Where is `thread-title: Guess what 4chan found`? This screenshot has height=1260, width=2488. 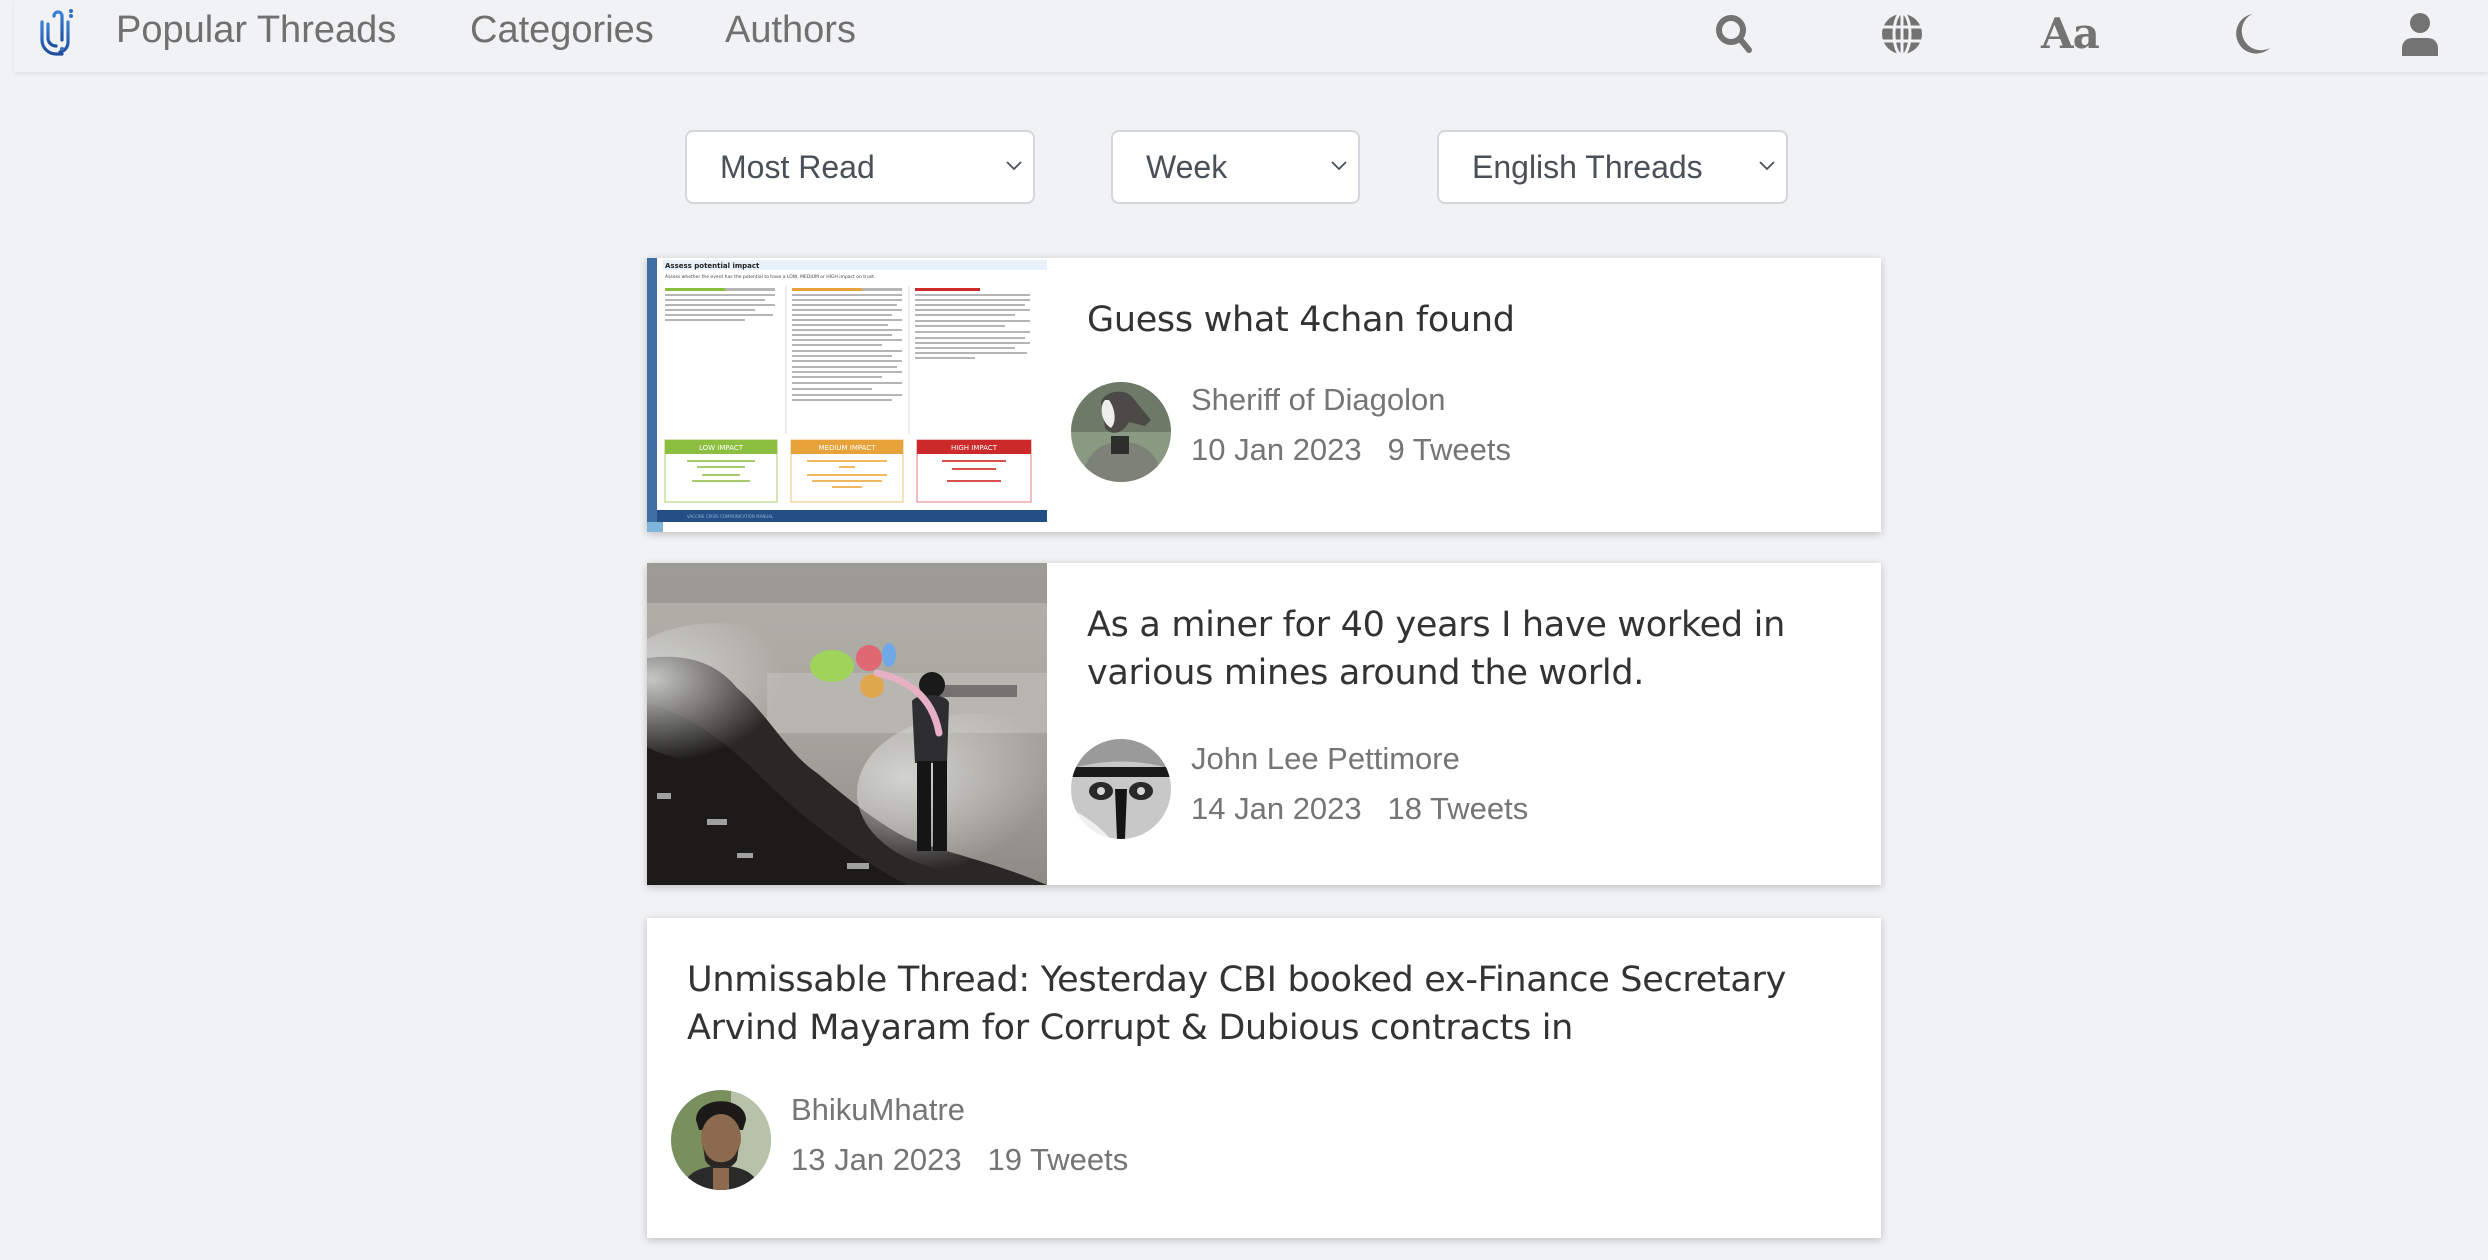 thread-title: Guess what 4chan found is located at coordinates (1467, 320).